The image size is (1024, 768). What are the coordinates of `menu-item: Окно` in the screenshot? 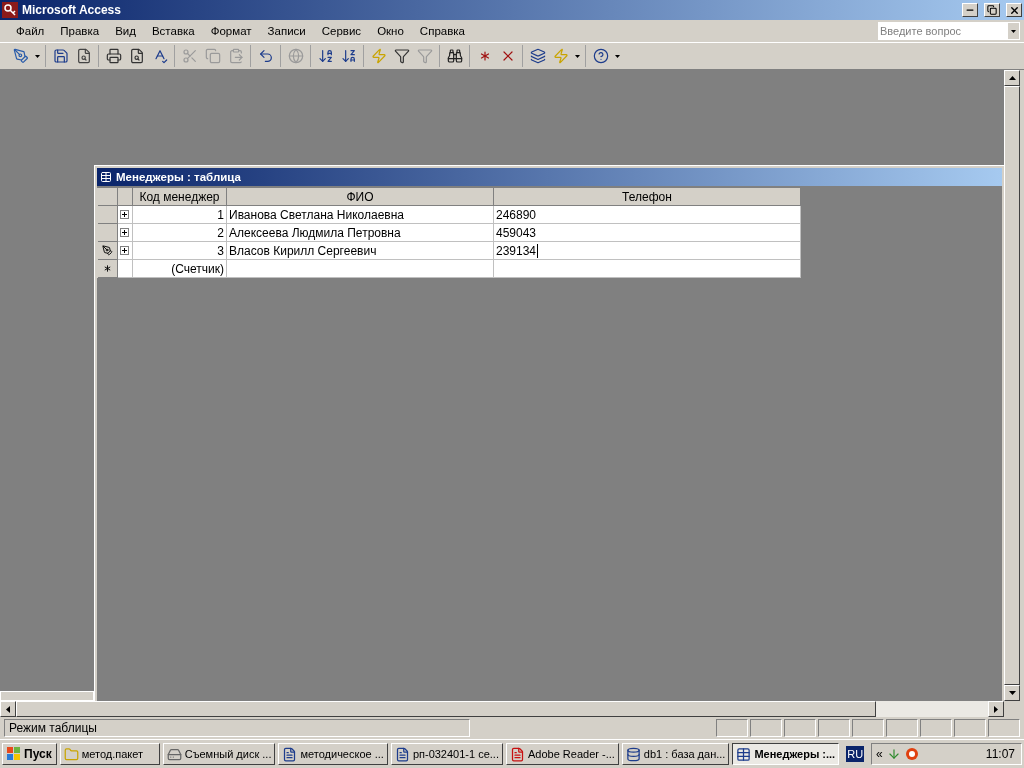 It's located at (390, 31).